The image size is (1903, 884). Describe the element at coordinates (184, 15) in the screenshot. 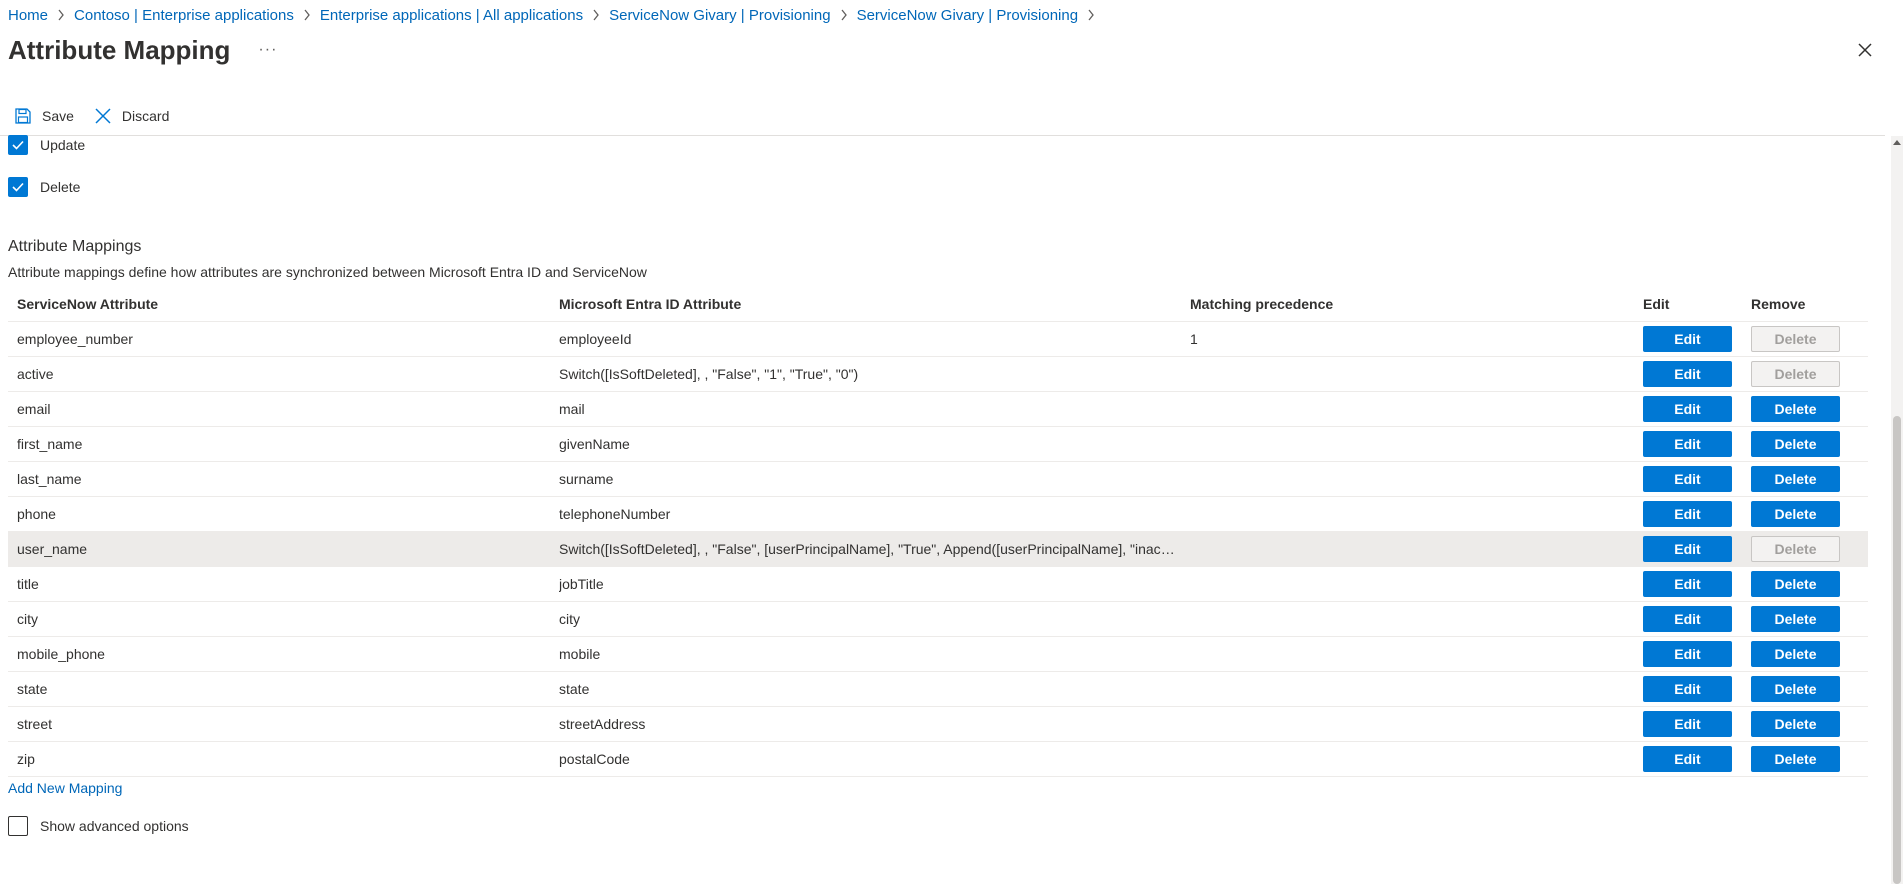

I see `breadcrumb-enterprise-apps: Contoso | Enterprise applications` at that location.